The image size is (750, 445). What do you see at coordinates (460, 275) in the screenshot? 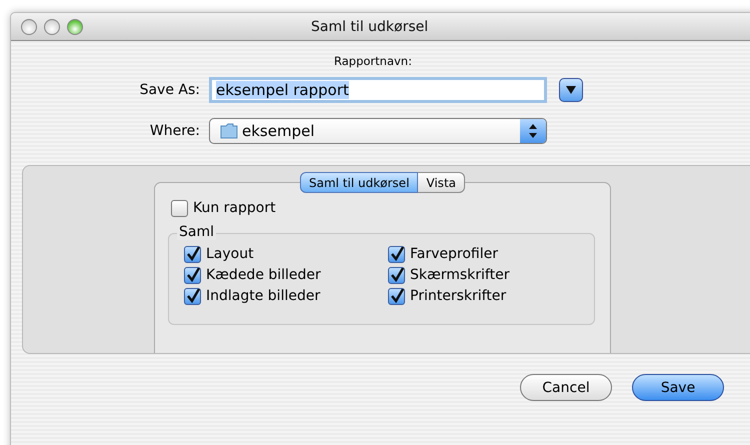
I see `checkbox-label: Skærmskrifter` at bounding box center [460, 275].